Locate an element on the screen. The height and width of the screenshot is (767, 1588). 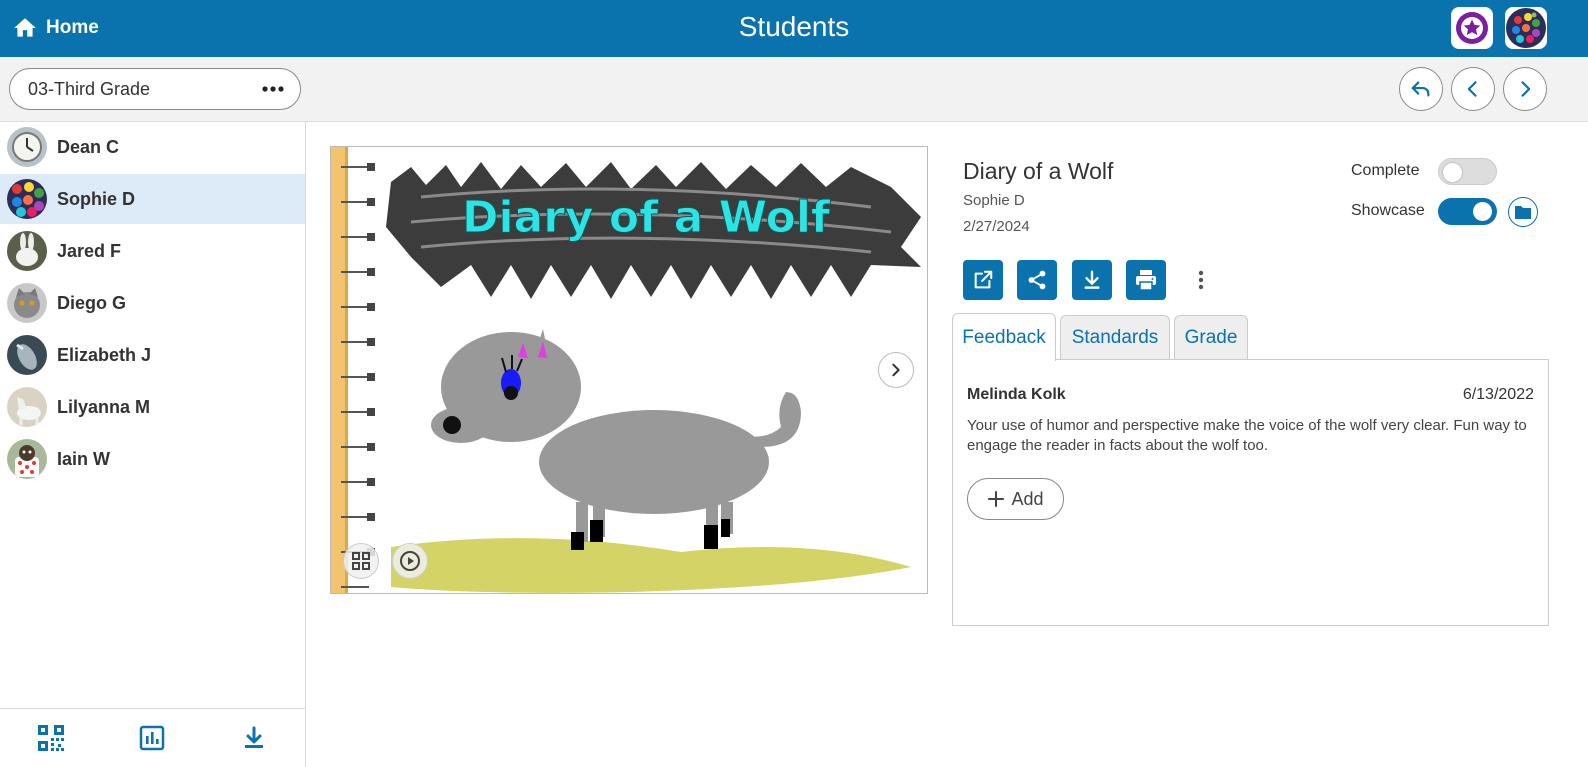
plus-icon is located at coordinates (996, 499).